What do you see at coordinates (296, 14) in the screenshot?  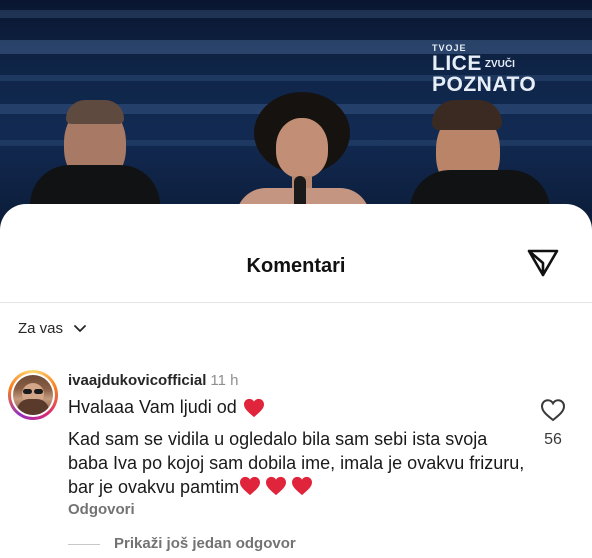 I see `stage-light` at bounding box center [296, 14].